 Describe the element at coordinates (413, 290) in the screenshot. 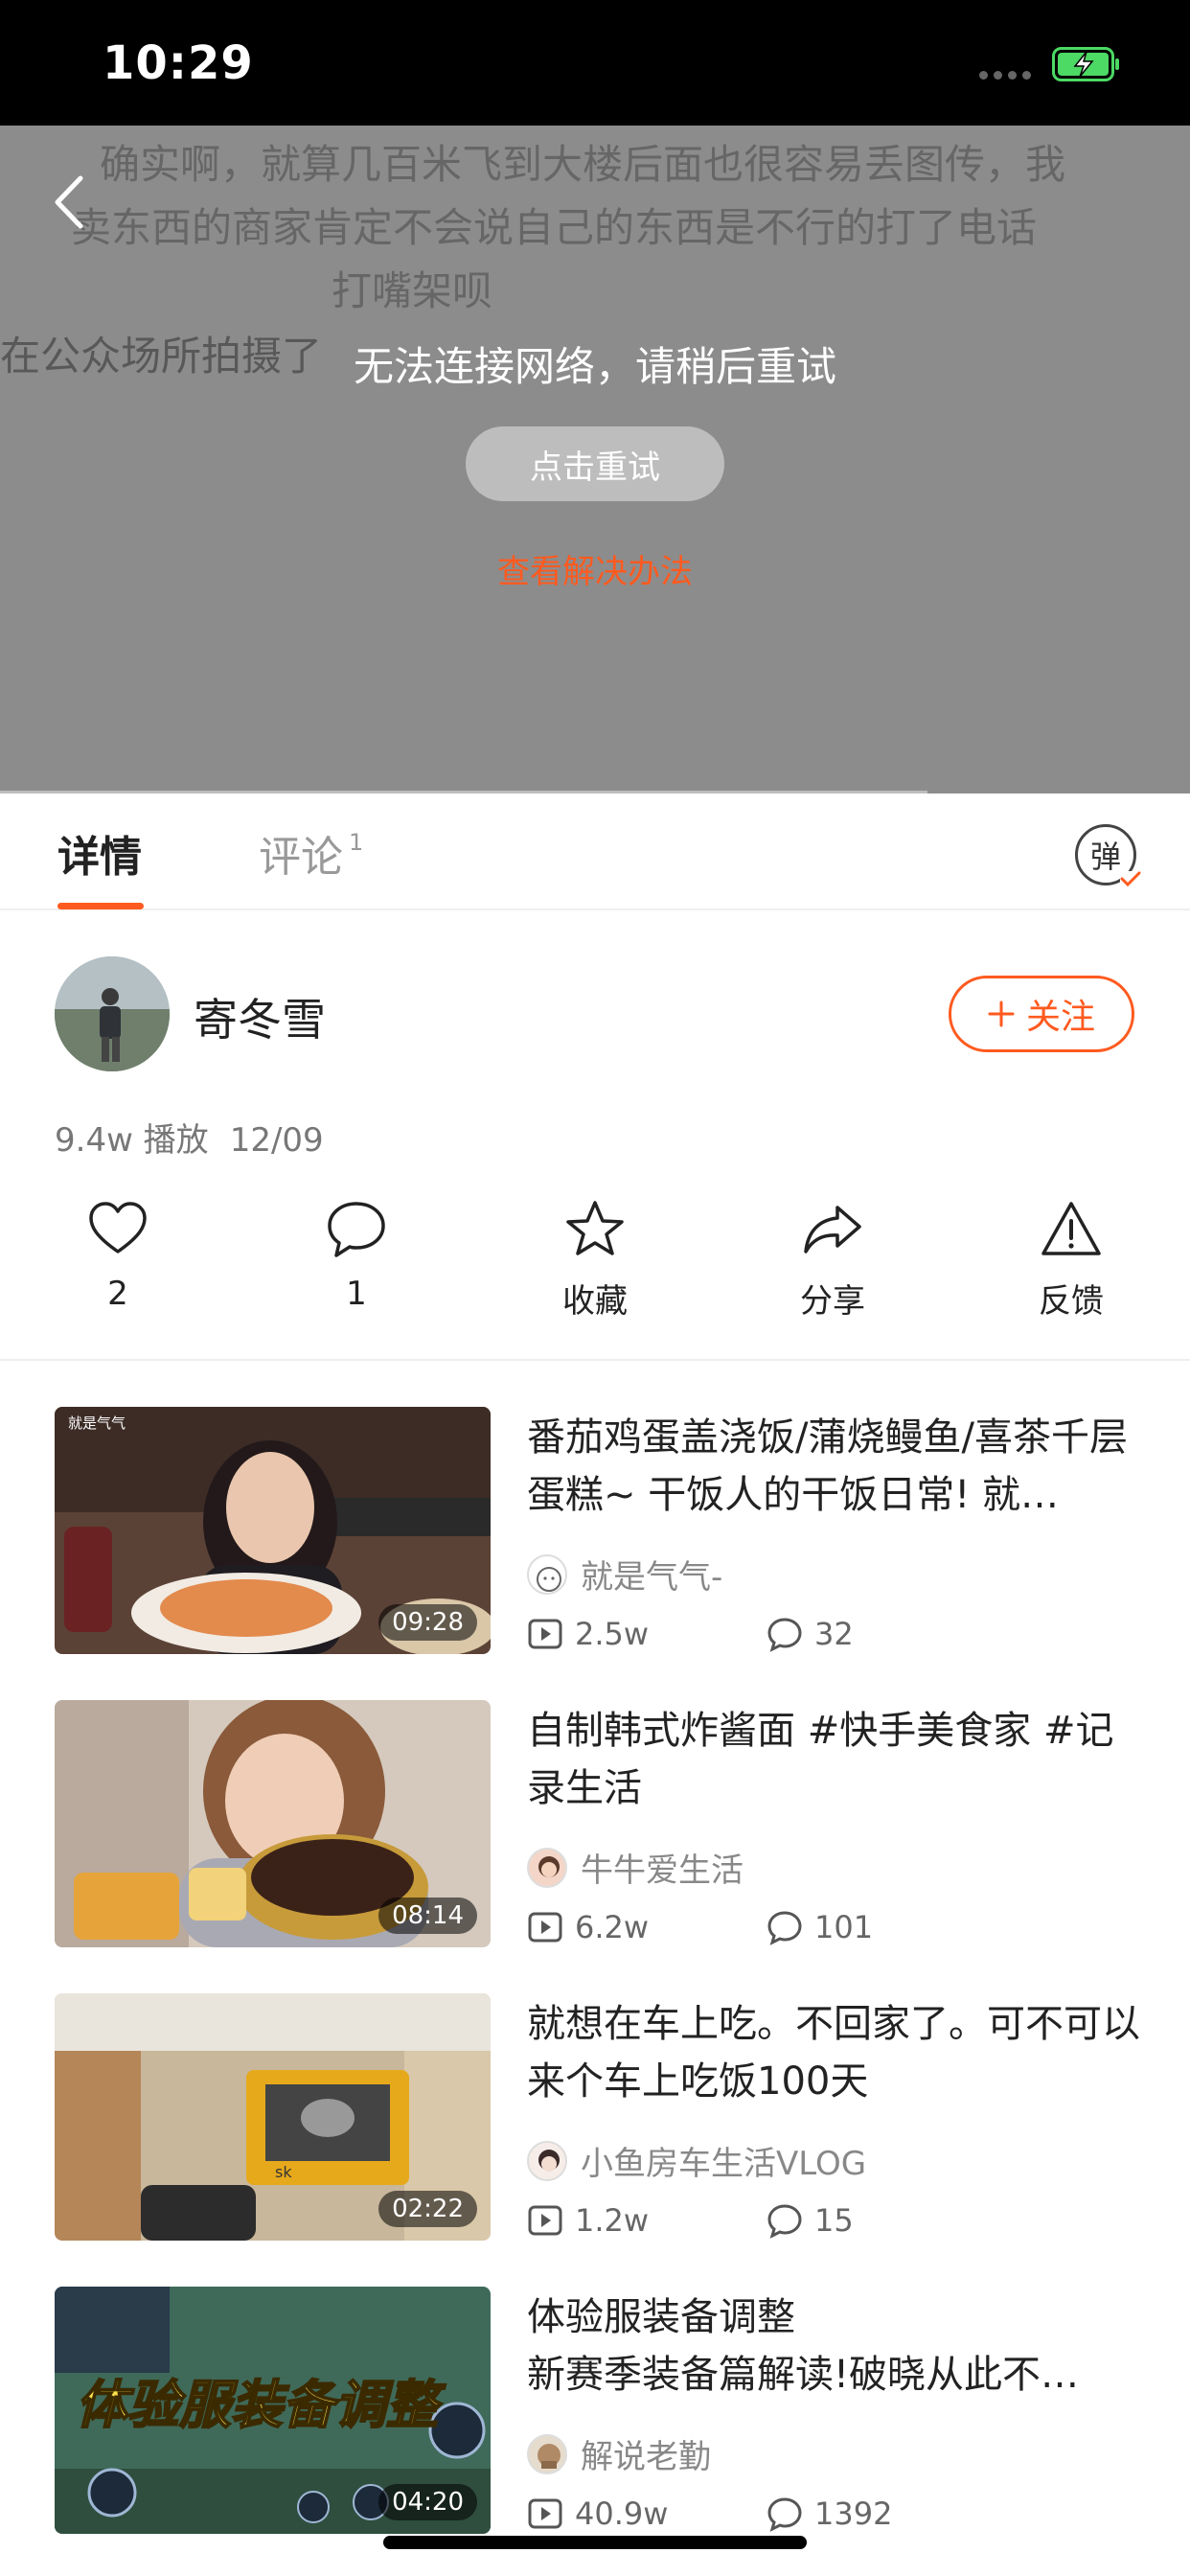

I see `danmaku-comment: 打嘴架呗` at that location.